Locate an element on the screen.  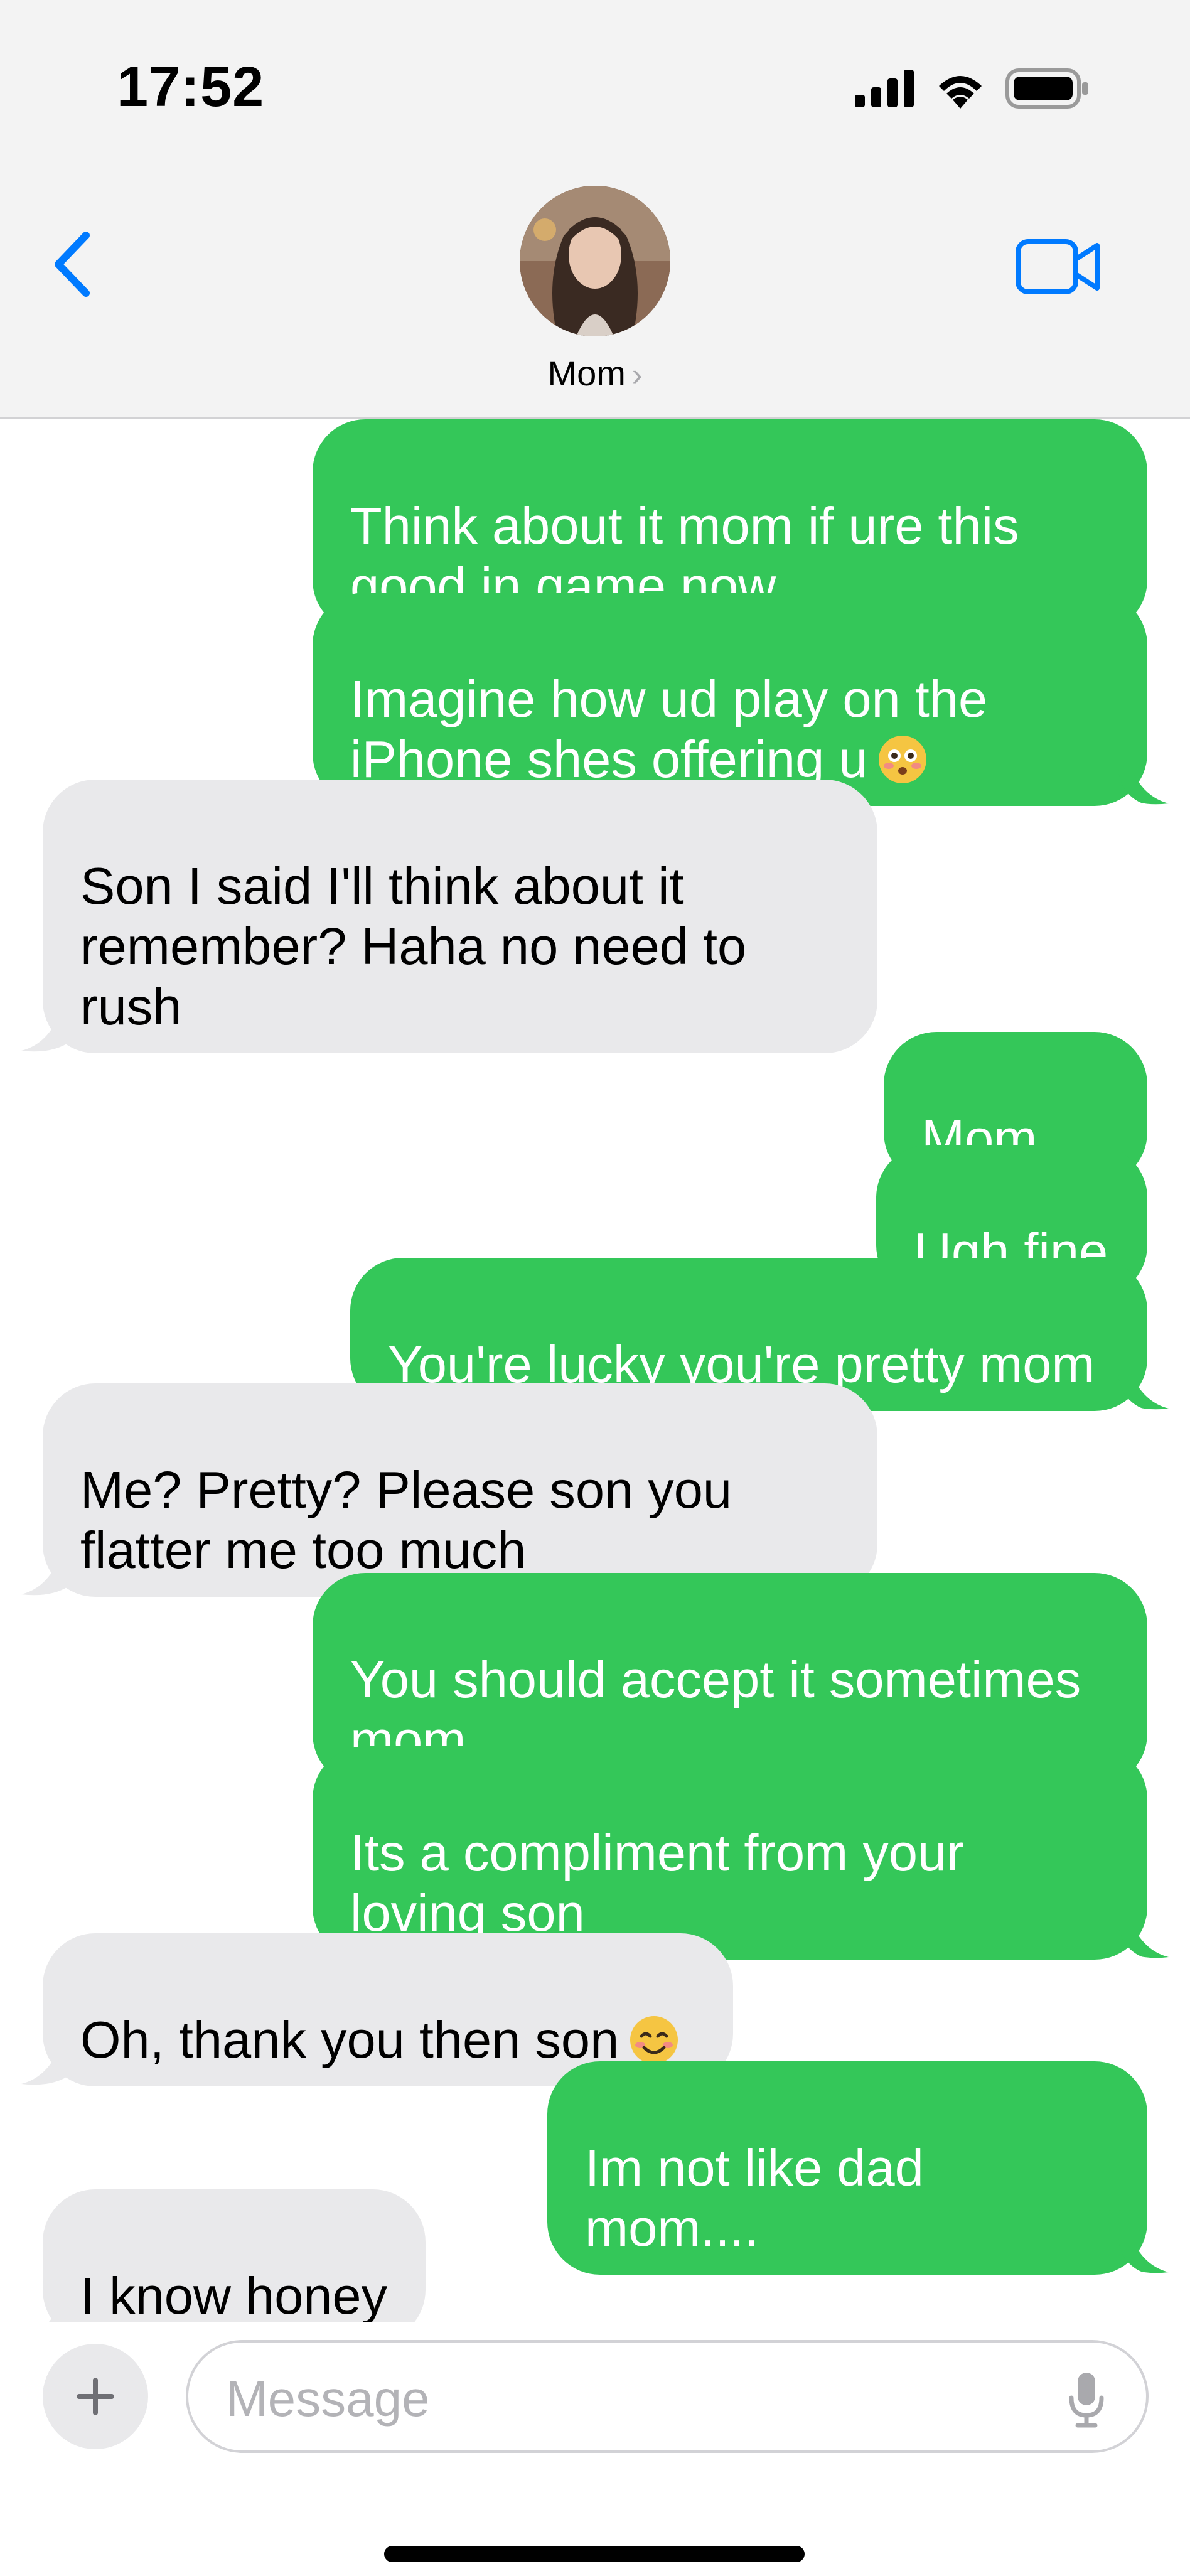
chevron-right-icon: › is located at coordinates (637, 374).